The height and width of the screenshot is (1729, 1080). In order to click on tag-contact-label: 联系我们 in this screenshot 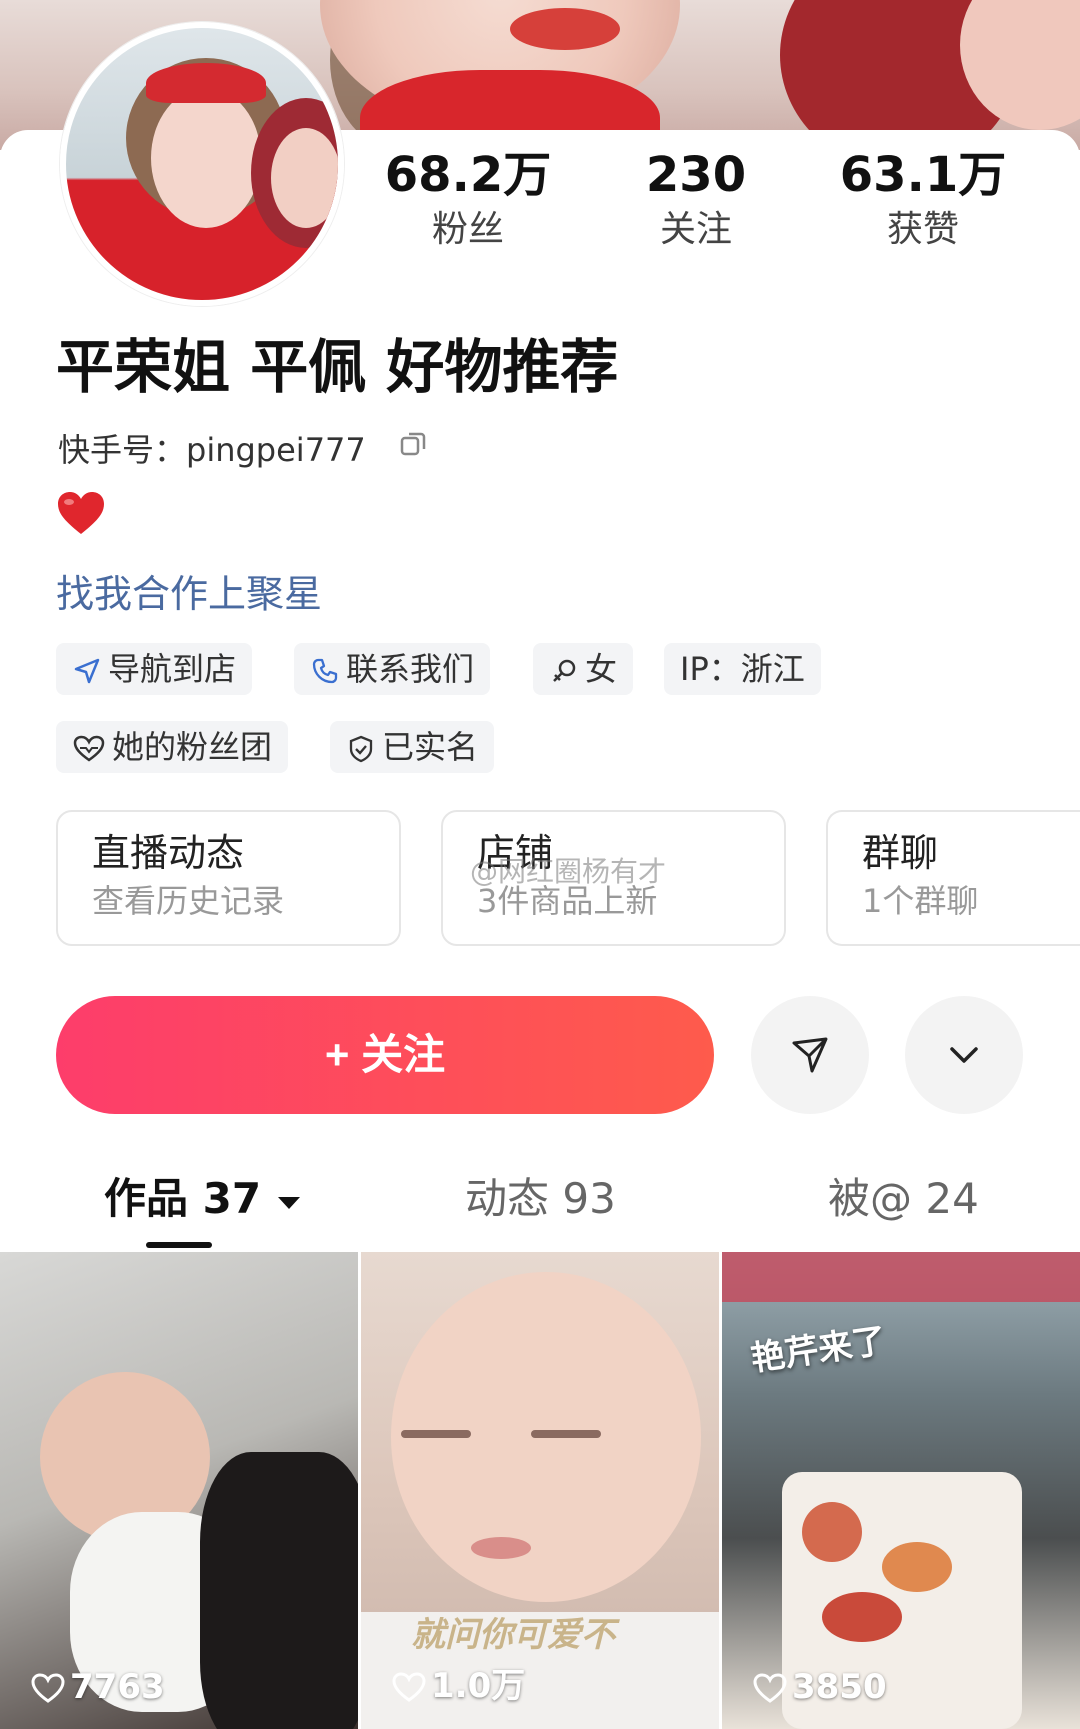, I will do `click(410, 669)`.